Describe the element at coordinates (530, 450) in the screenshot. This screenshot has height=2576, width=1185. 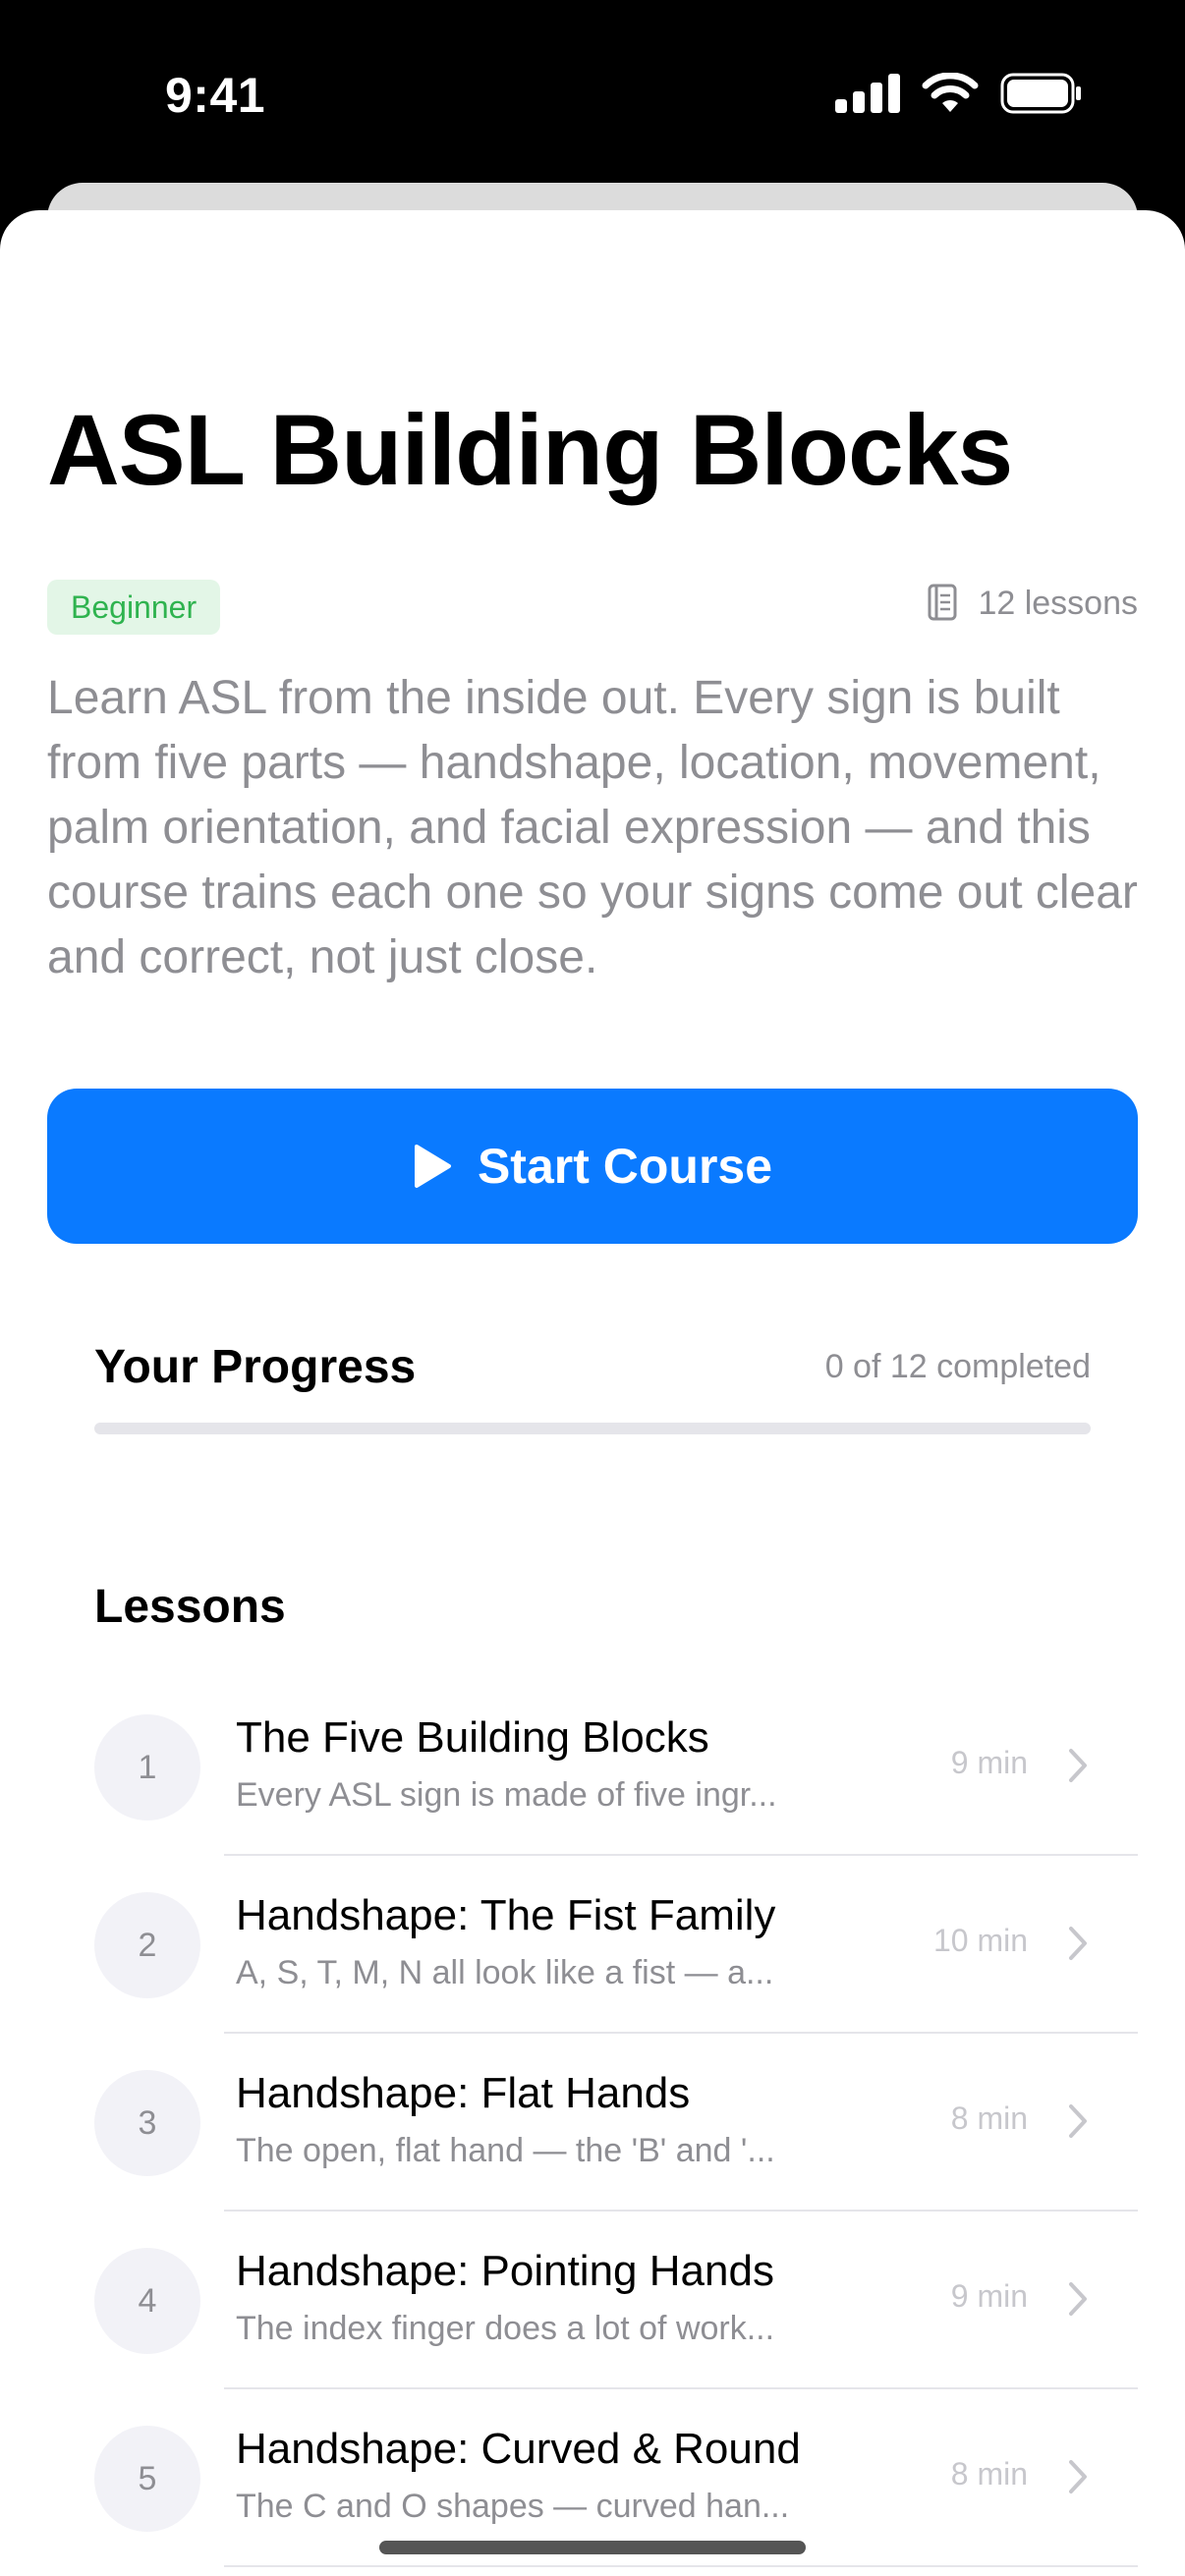
I see `course-title: ASL Building Blocks` at that location.